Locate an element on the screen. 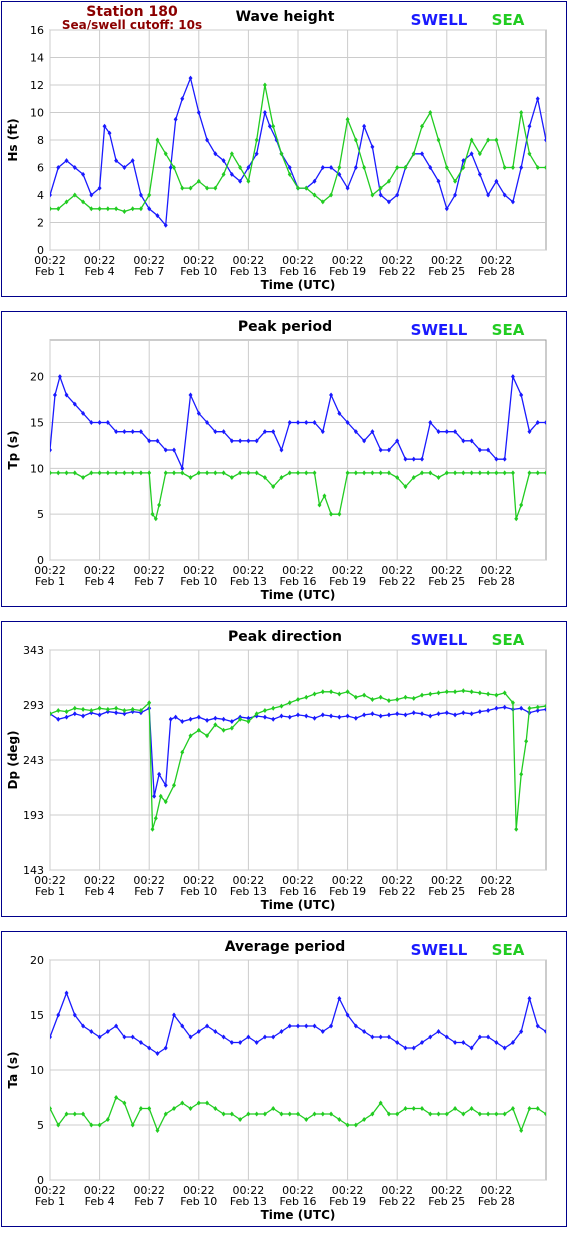 Image resolution: width=570 pixels, height=1240 pixels. y-axis-label: Hs (ft) is located at coordinates (13, 139).